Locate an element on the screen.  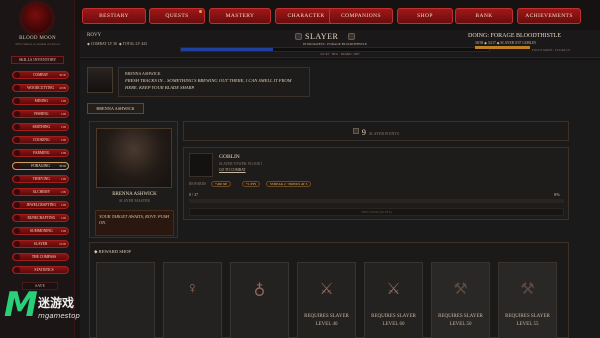
points-icon is located at coordinates (355, 131).